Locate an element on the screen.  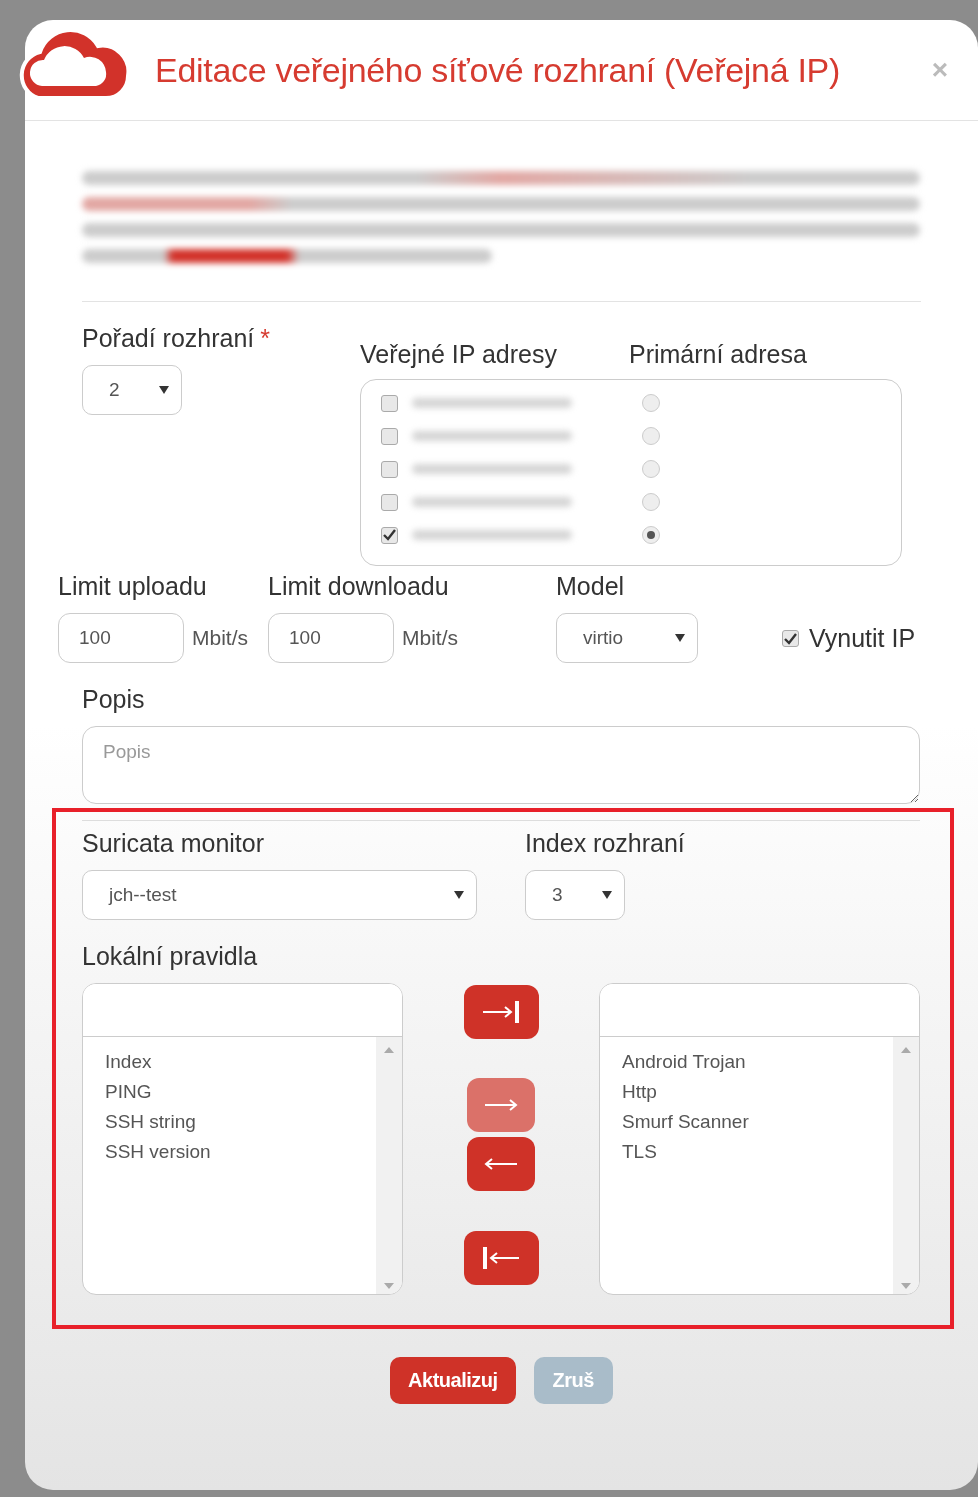
field-label: Lokální pravidla is located at coordinates (170, 956).